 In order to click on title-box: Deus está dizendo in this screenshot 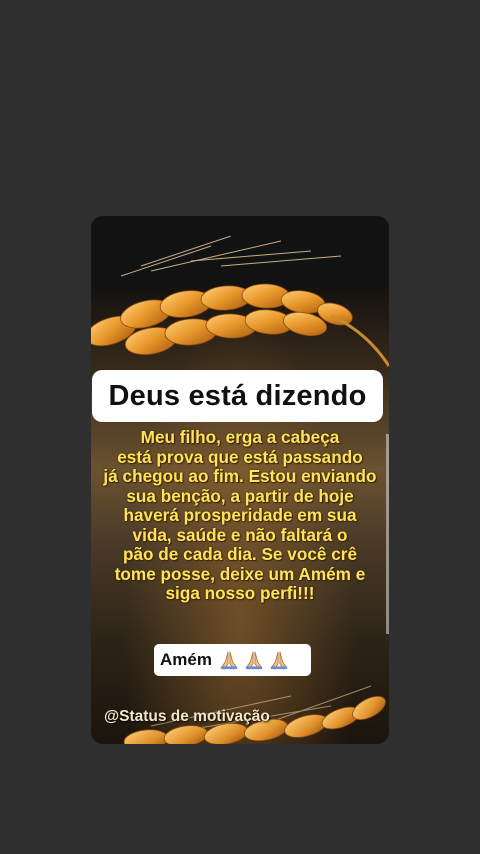, I will do `click(237, 396)`.